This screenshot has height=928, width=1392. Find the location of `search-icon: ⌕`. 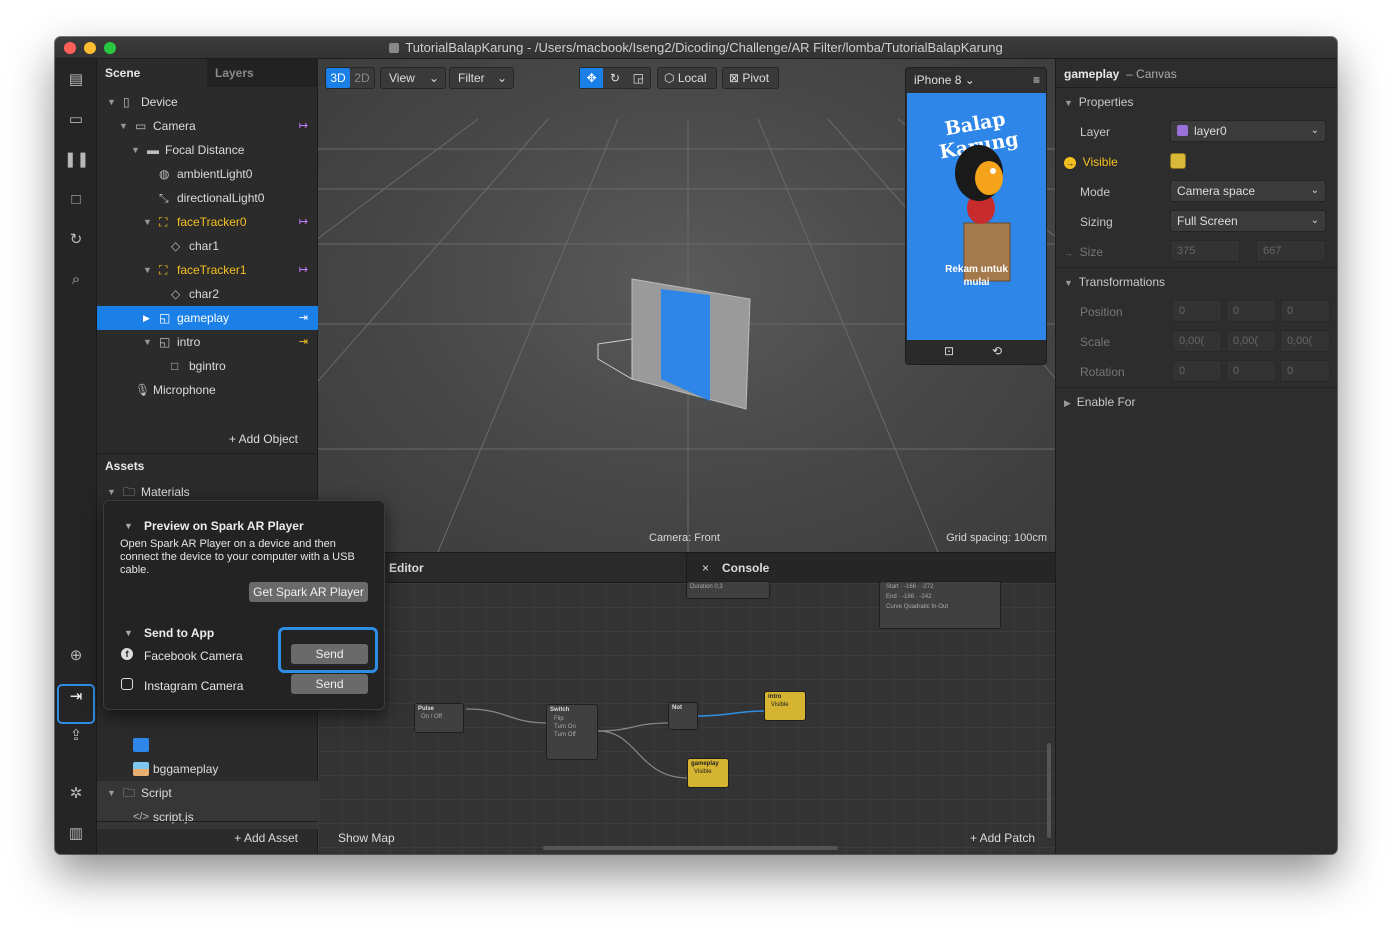

search-icon: ⌕ is located at coordinates (76, 280).